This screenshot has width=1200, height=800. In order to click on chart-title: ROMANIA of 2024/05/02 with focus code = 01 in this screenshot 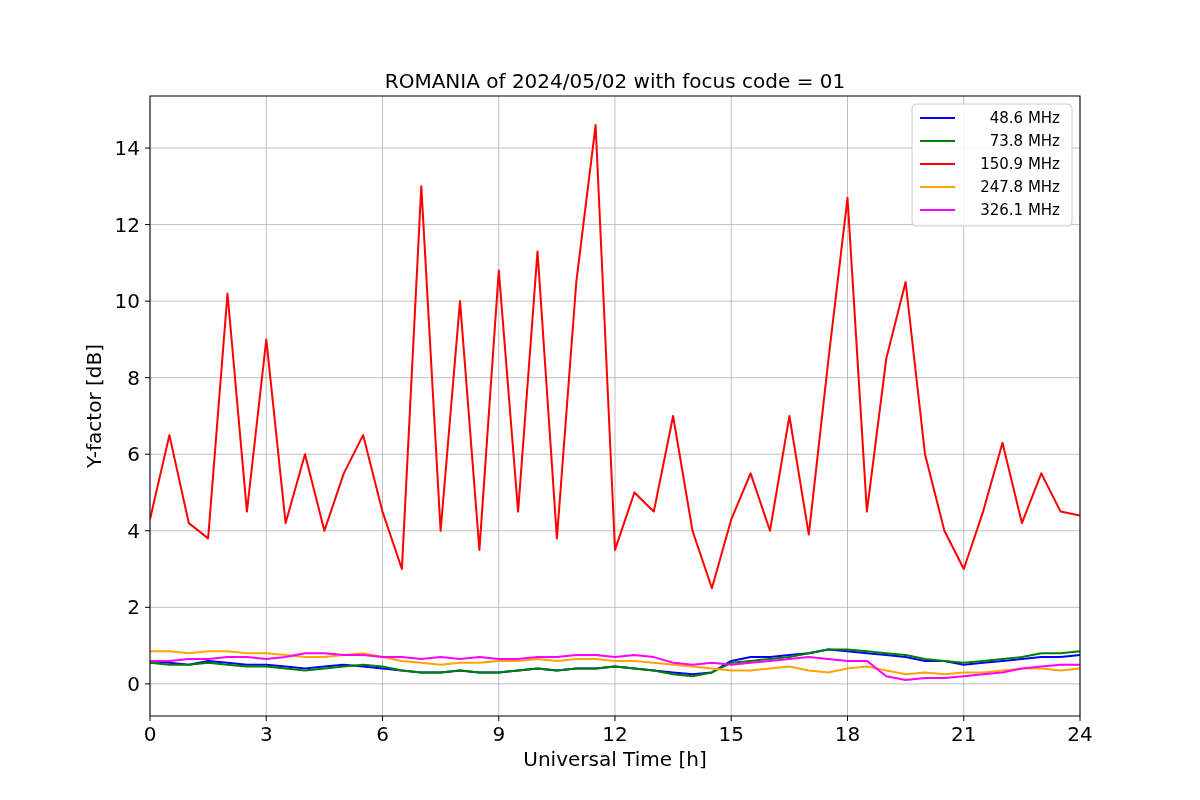, I will do `click(615, 81)`.